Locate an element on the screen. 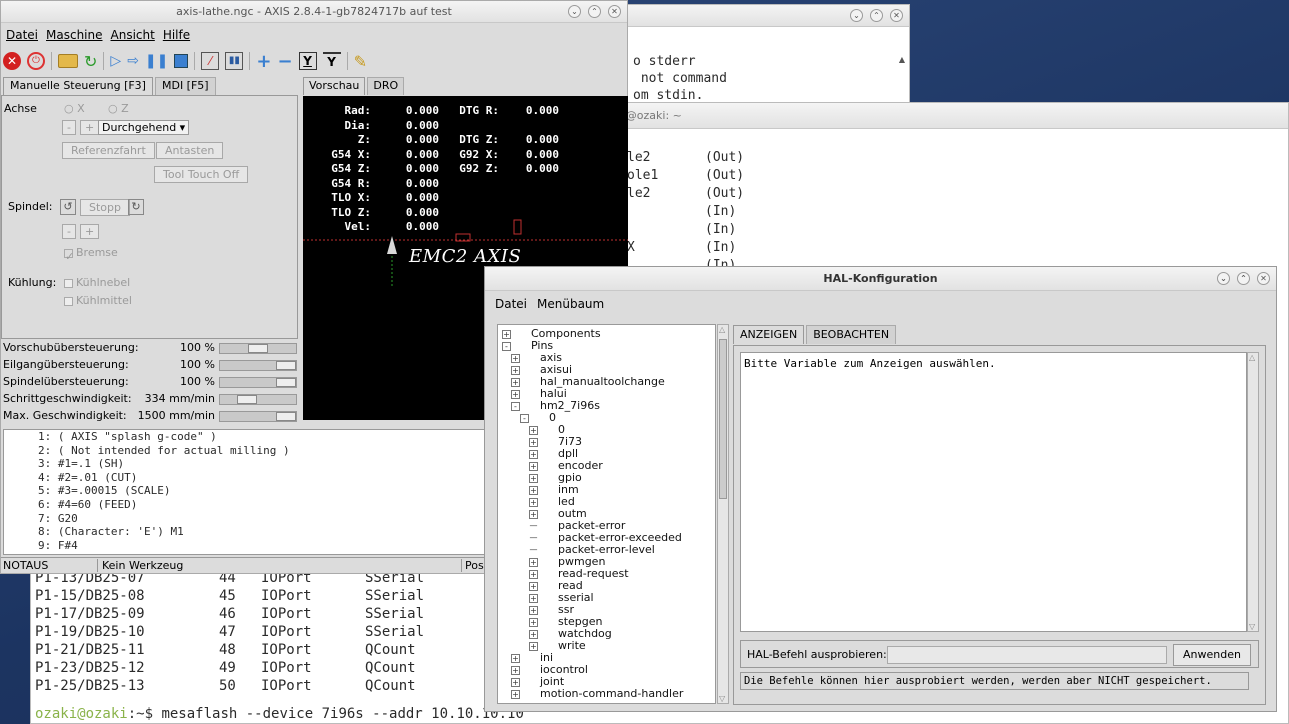 The image size is (1289, 724). spindle-plus-button: + is located at coordinates (90, 231).